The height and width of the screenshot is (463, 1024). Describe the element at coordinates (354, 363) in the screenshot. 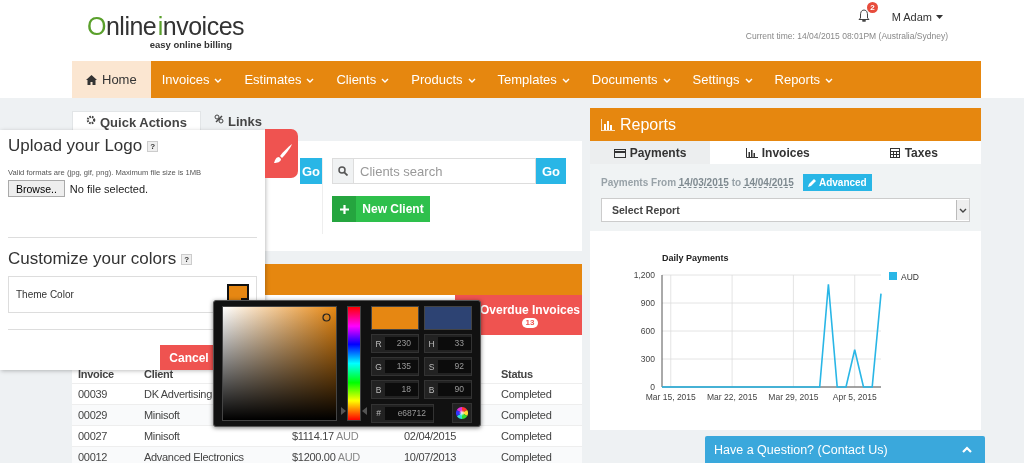

I see `hue-slider` at that location.